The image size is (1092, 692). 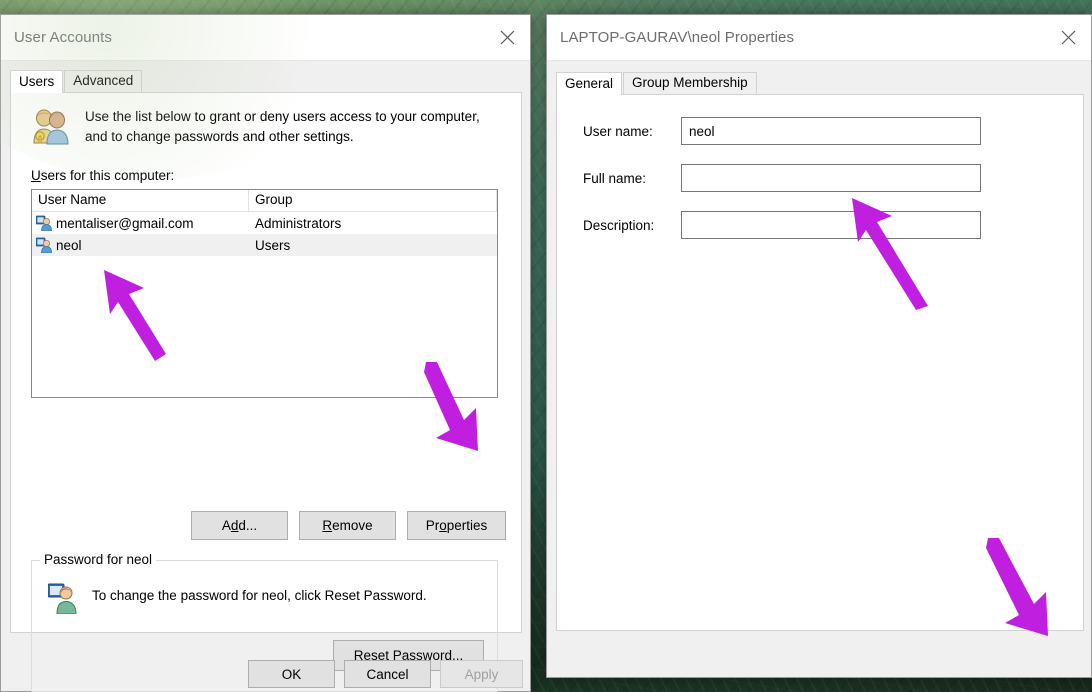 What do you see at coordinates (690, 83) in the screenshot?
I see `tab-group-membership: Group Membership` at bounding box center [690, 83].